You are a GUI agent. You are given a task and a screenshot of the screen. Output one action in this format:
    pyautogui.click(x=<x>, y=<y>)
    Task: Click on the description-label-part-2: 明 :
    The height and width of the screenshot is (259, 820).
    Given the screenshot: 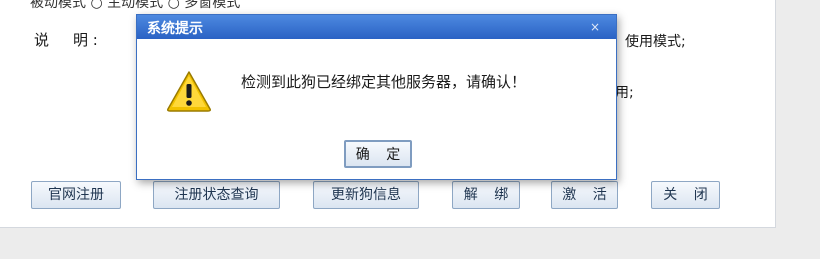 What is the action you would take?
    pyautogui.click(x=85, y=40)
    